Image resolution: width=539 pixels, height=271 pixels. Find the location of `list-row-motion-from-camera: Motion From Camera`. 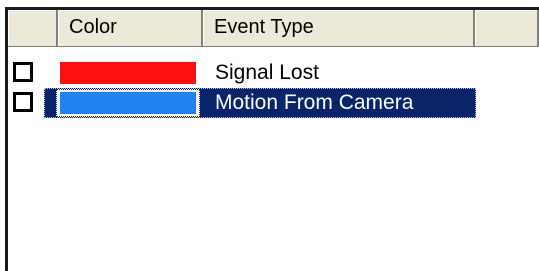

list-row-motion-from-camera: Motion From Camera is located at coordinates (273, 103).